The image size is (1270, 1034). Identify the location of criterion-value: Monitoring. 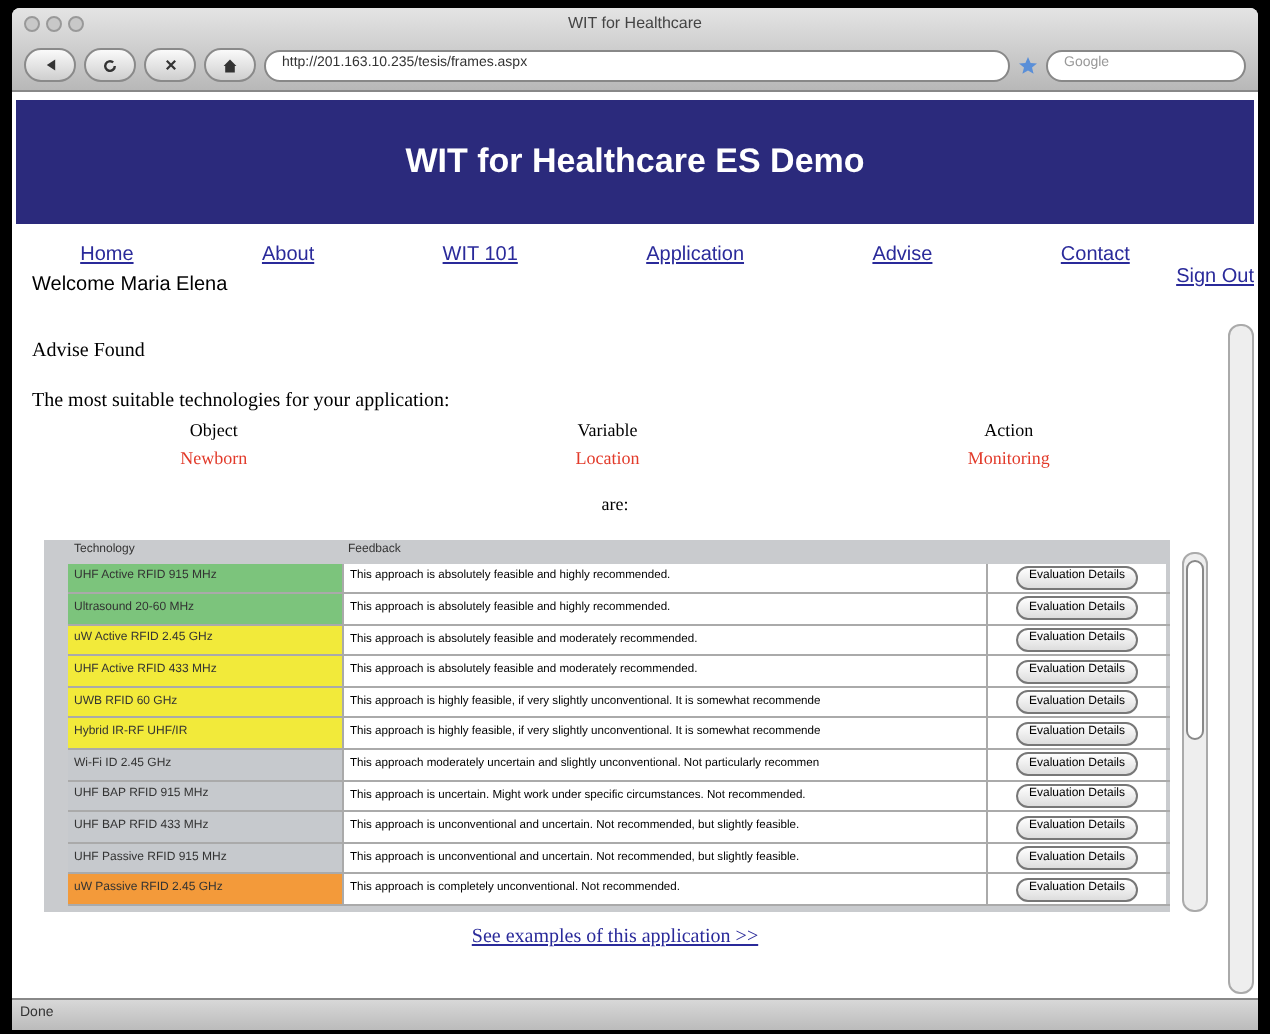
(1008, 459).